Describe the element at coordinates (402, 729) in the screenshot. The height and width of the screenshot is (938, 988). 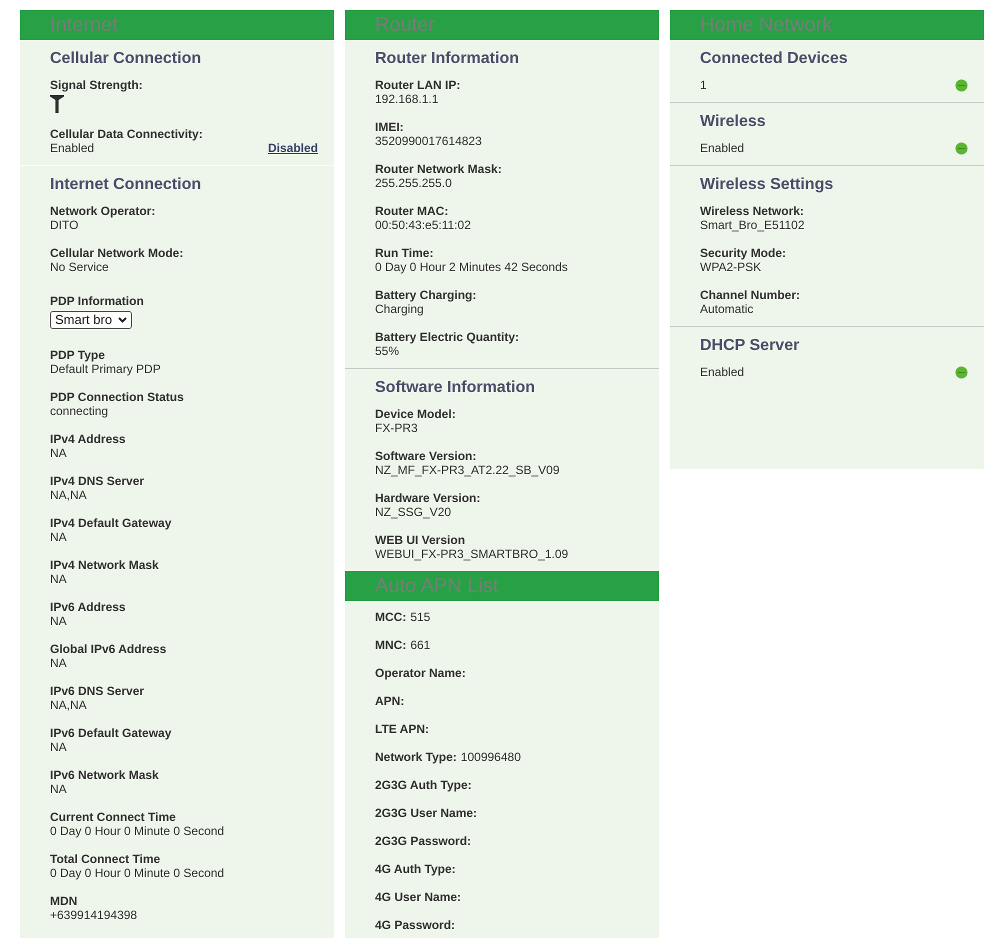
I see `field-label: LTE APN:` at that location.